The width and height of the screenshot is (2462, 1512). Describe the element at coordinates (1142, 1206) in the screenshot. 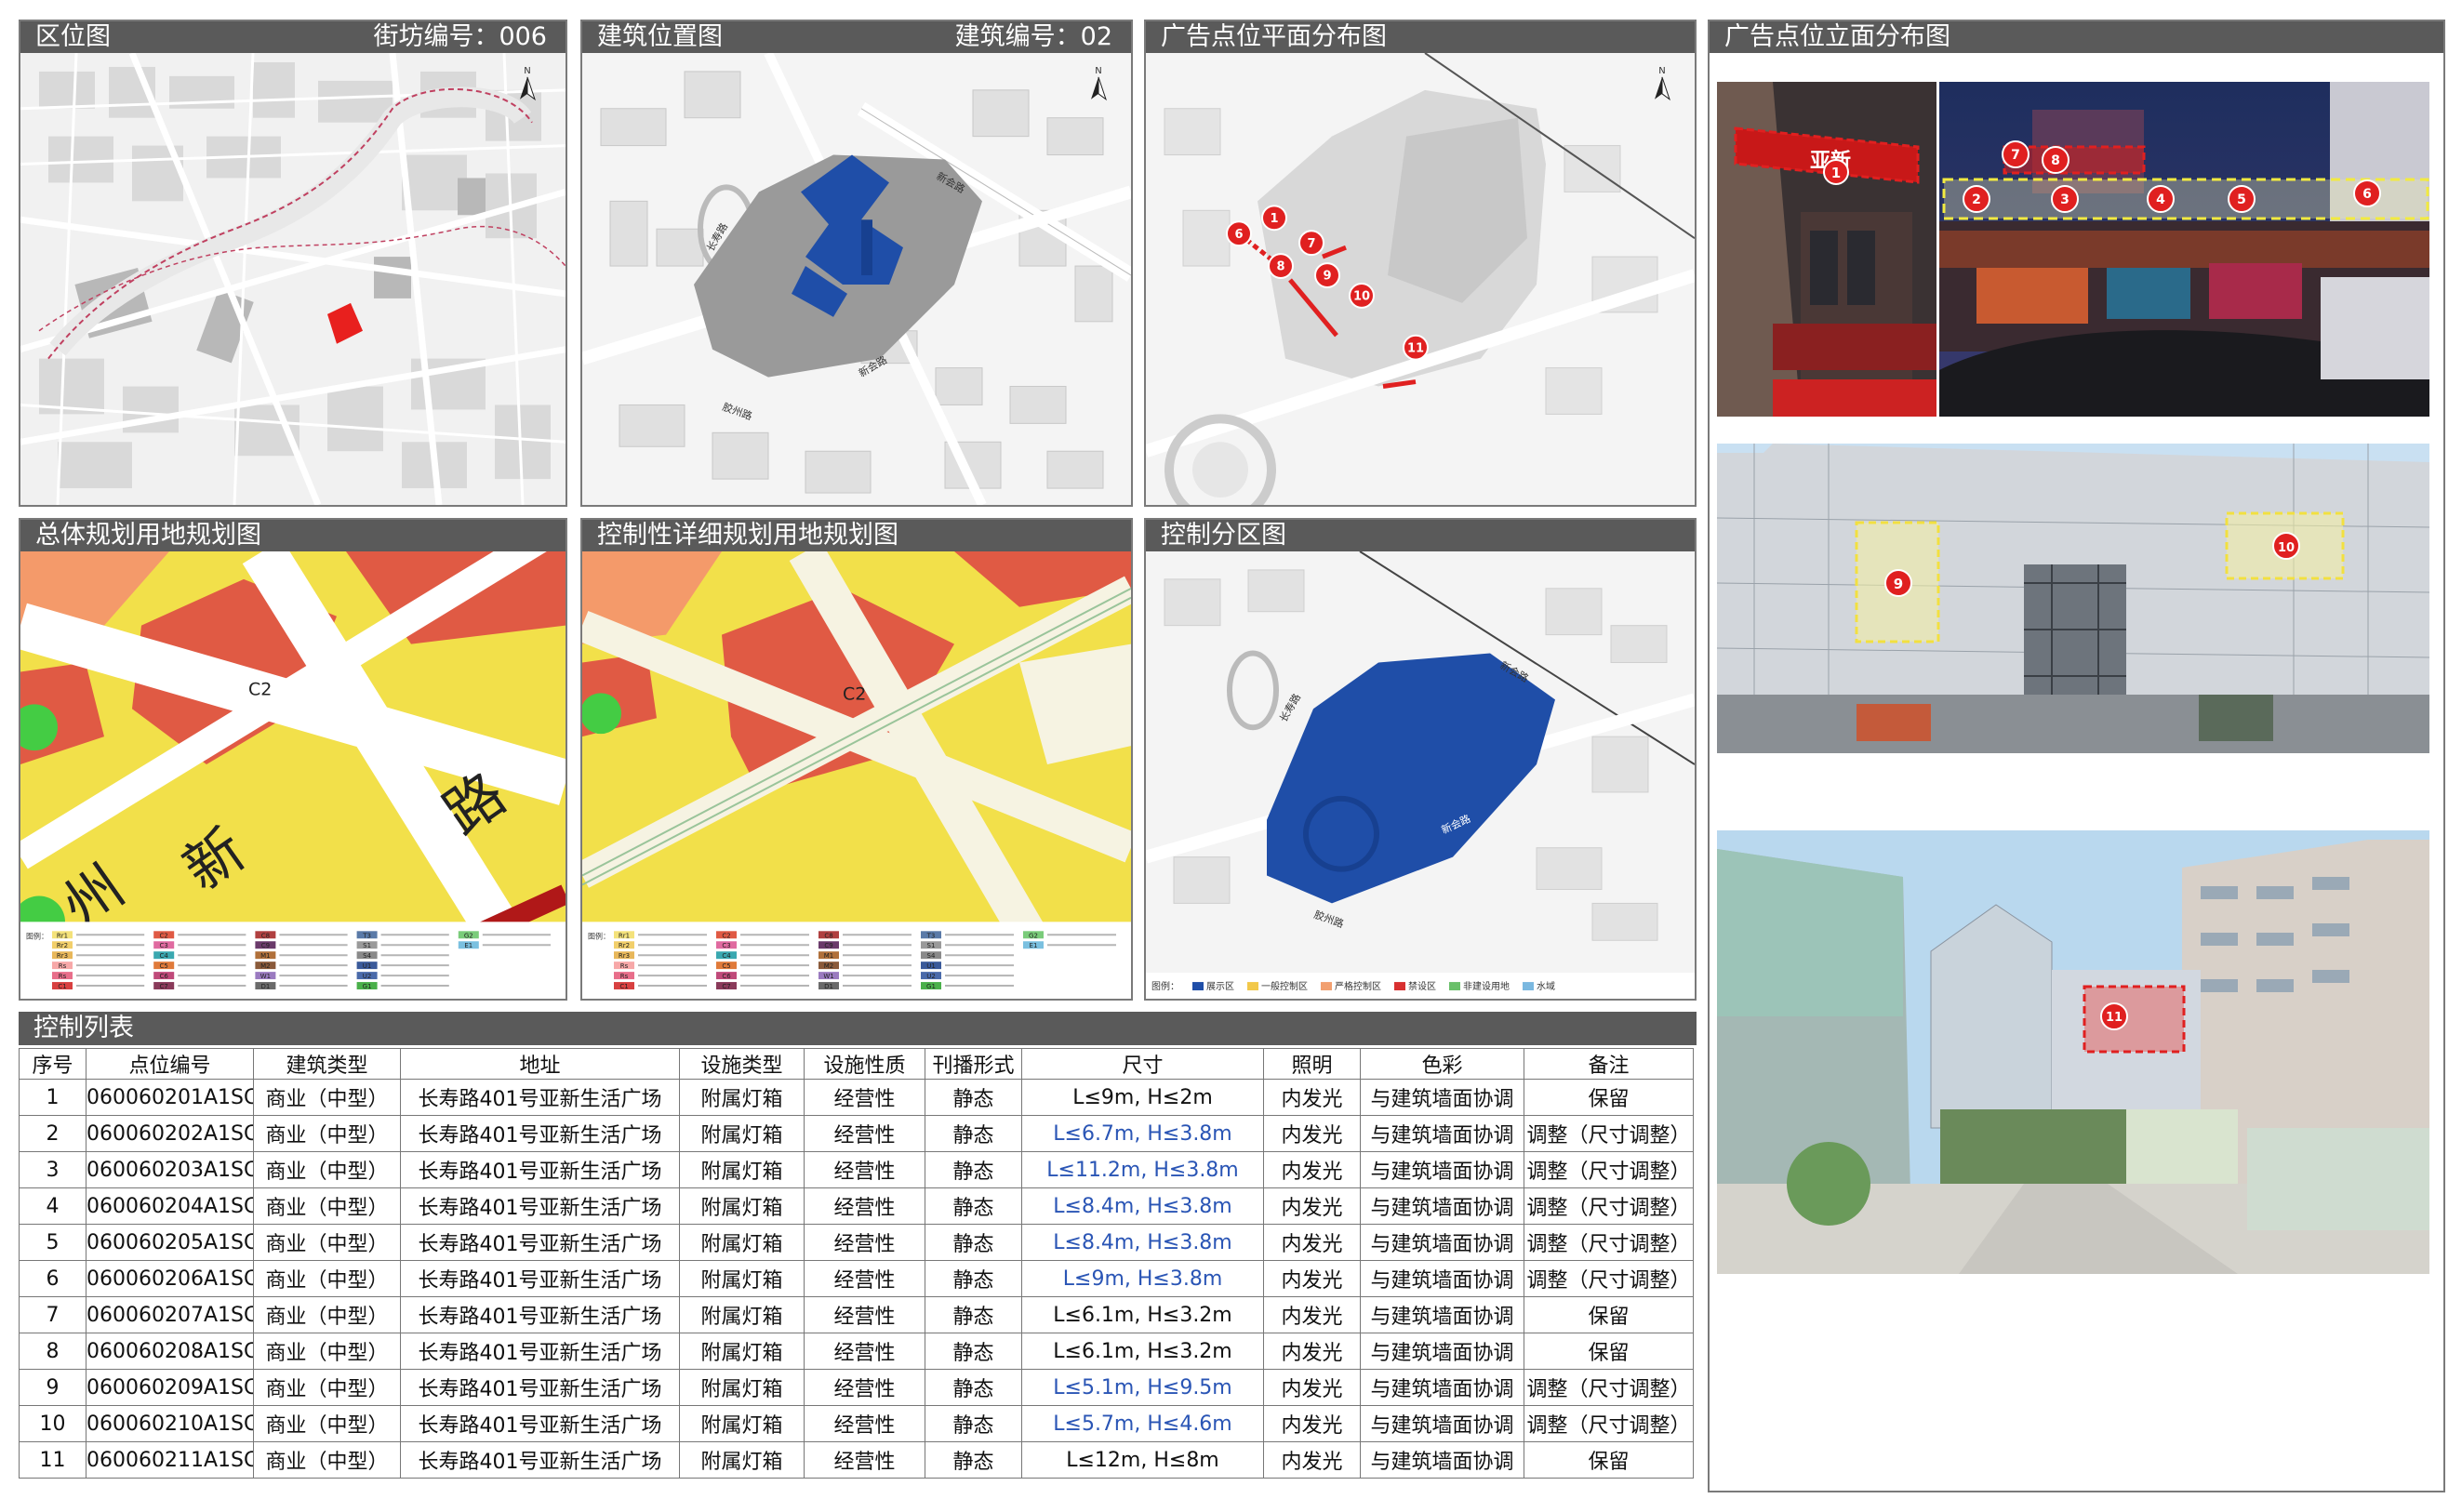

I see `table-cell-size: L≤8.4m, H≤3.8m` at that location.